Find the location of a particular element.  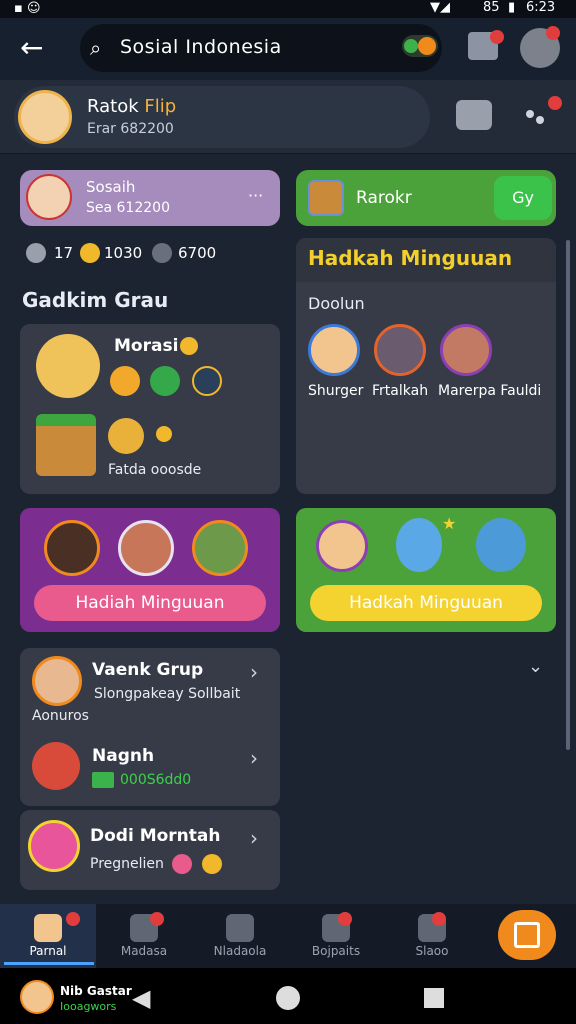

chevron-down-icon: ⌄ is located at coordinates (535, 666).